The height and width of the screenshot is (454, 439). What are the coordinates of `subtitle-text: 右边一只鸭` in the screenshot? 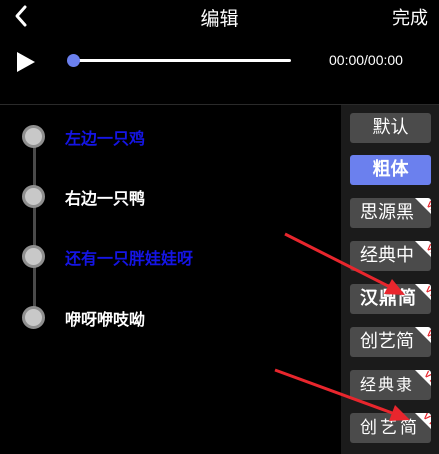 It's located at (105, 198).